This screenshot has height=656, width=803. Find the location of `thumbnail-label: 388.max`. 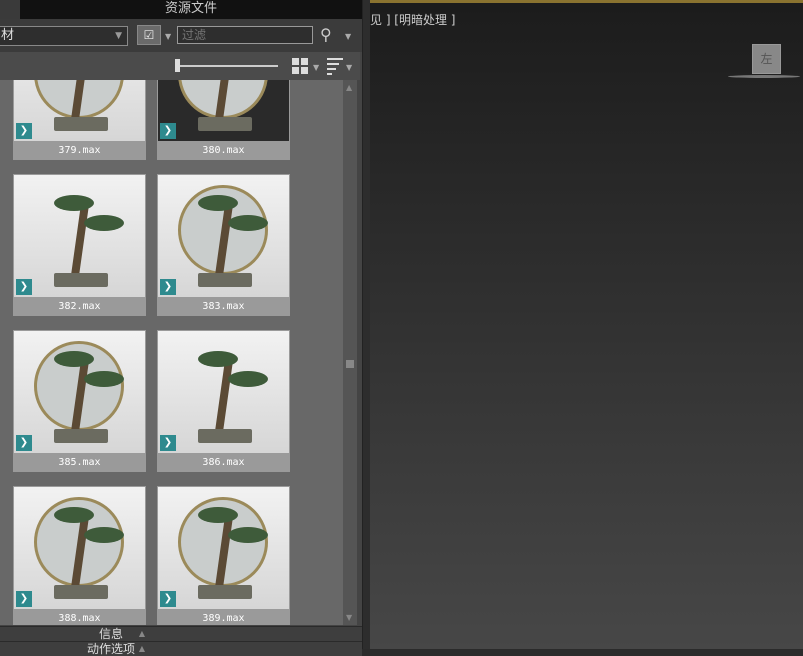

thumbnail-label: 388.max is located at coordinates (79, 618).